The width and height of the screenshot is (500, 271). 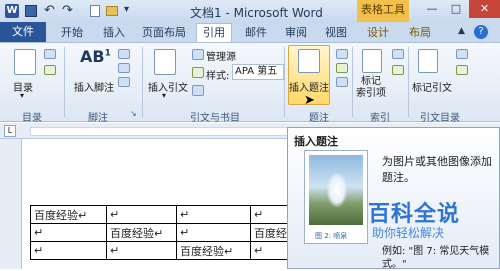 What do you see at coordinates (383, 11) in the screenshot?
I see `context-tab-header: 表格工具` at bounding box center [383, 11].